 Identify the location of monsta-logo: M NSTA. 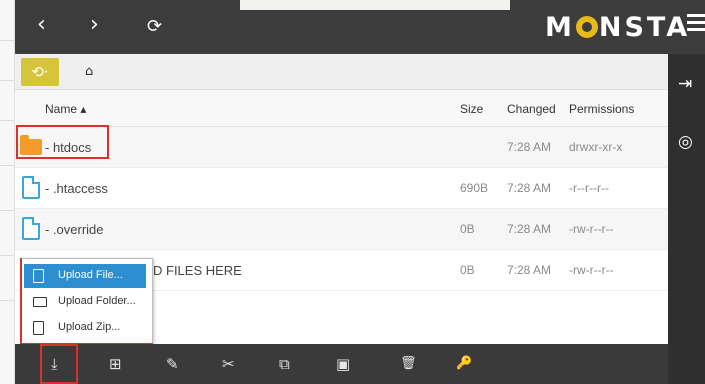
(617, 27).